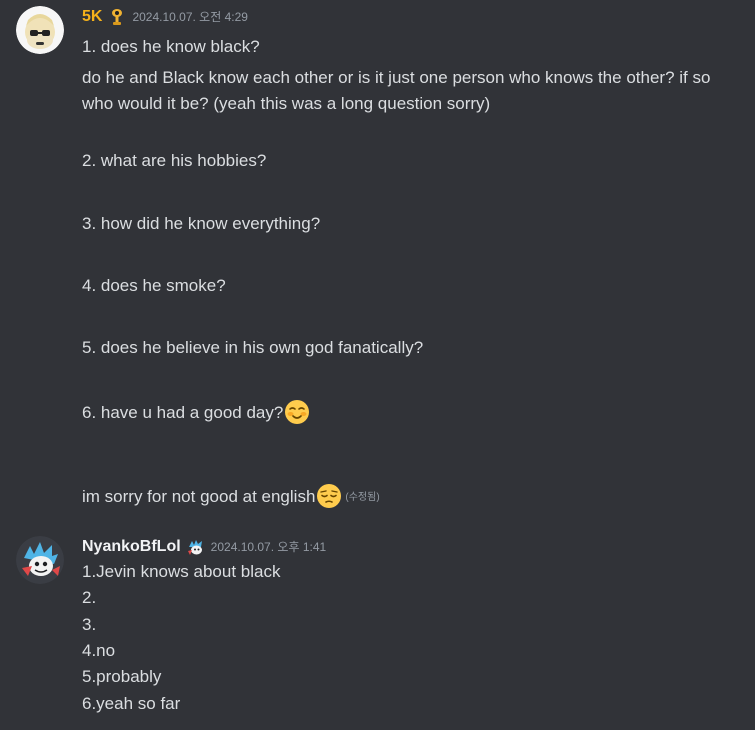  What do you see at coordinates (171, 46) in the screenshot?
I see `message-line: 1. does he know black?` at bounding box center [171, 46].